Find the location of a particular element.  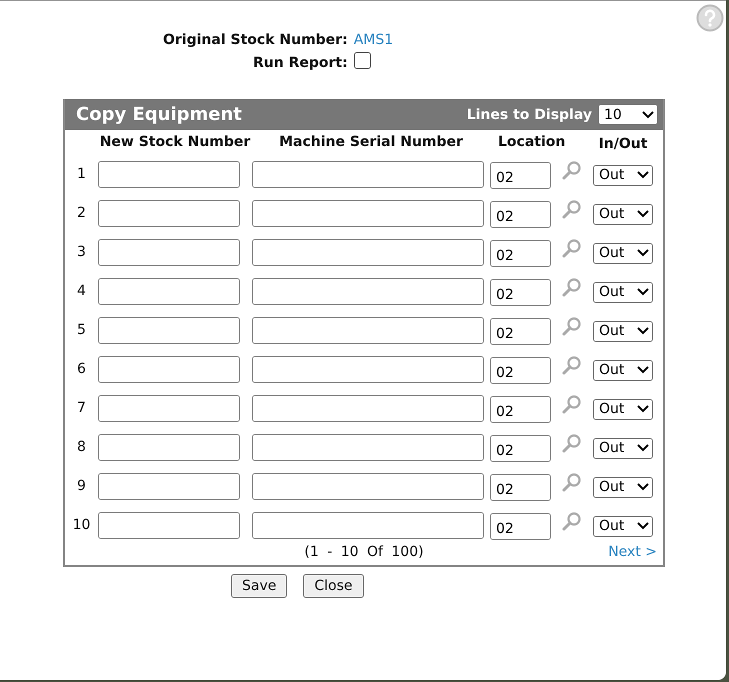

row-number: 6 is located at coordinates (81, 369).